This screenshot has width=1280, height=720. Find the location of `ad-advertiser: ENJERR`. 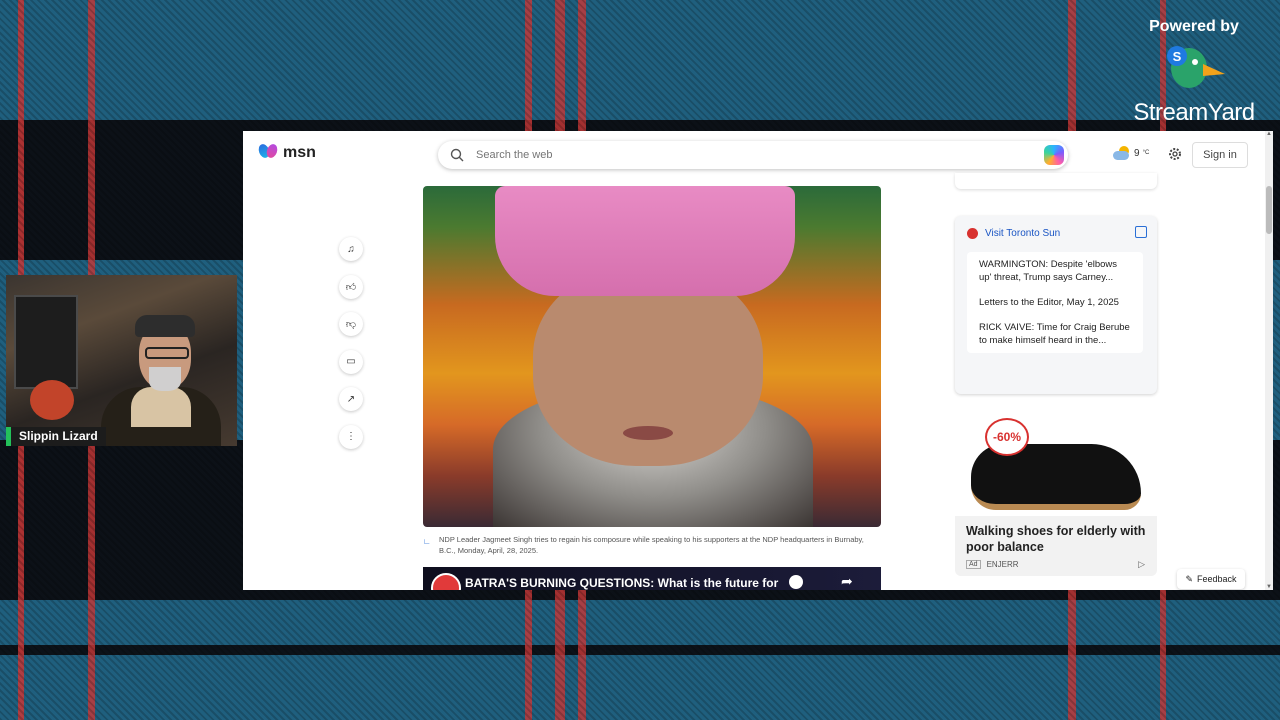

ad-advertiser: ENJERR is located at coordinates (1002, 564).